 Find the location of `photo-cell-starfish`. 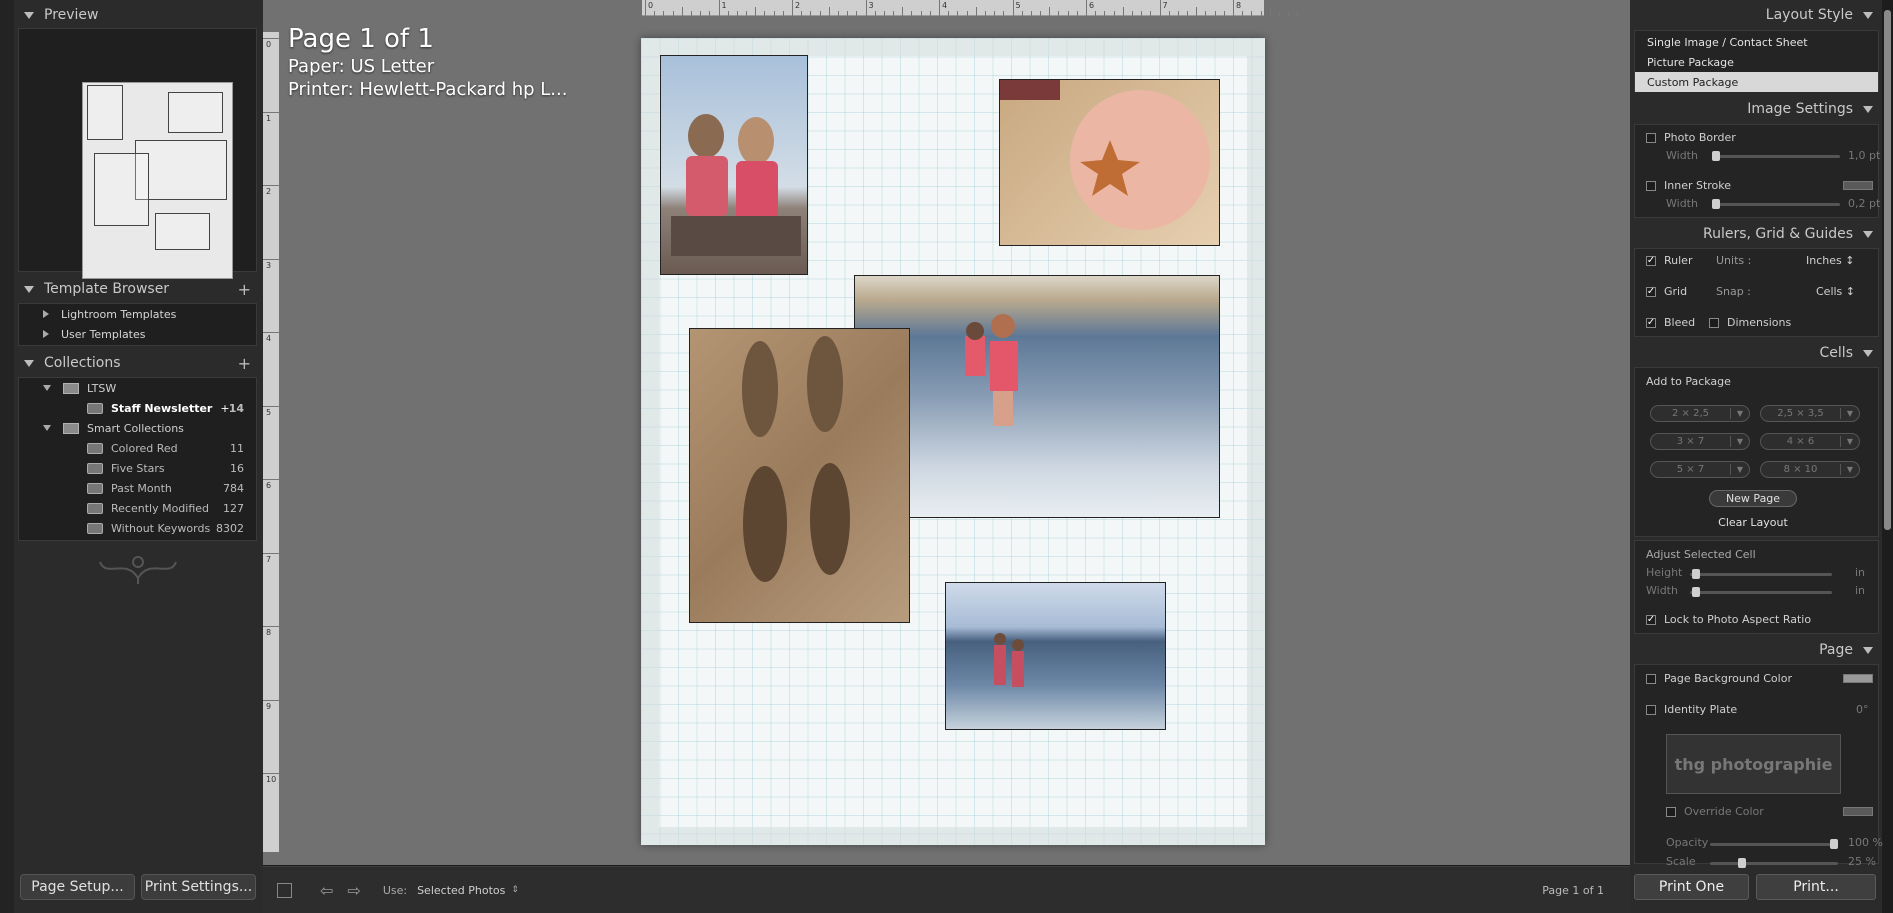

photo-cell-starfish is located at coordinates (1109, 162).